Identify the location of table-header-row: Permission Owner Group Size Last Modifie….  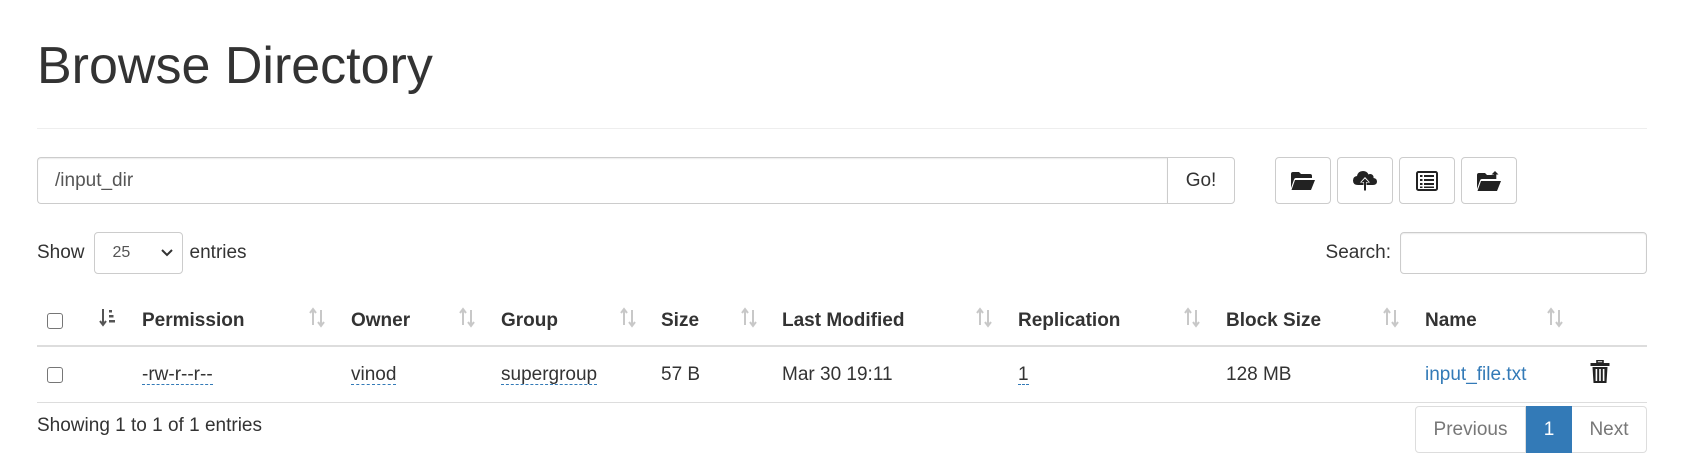
(842, 321).